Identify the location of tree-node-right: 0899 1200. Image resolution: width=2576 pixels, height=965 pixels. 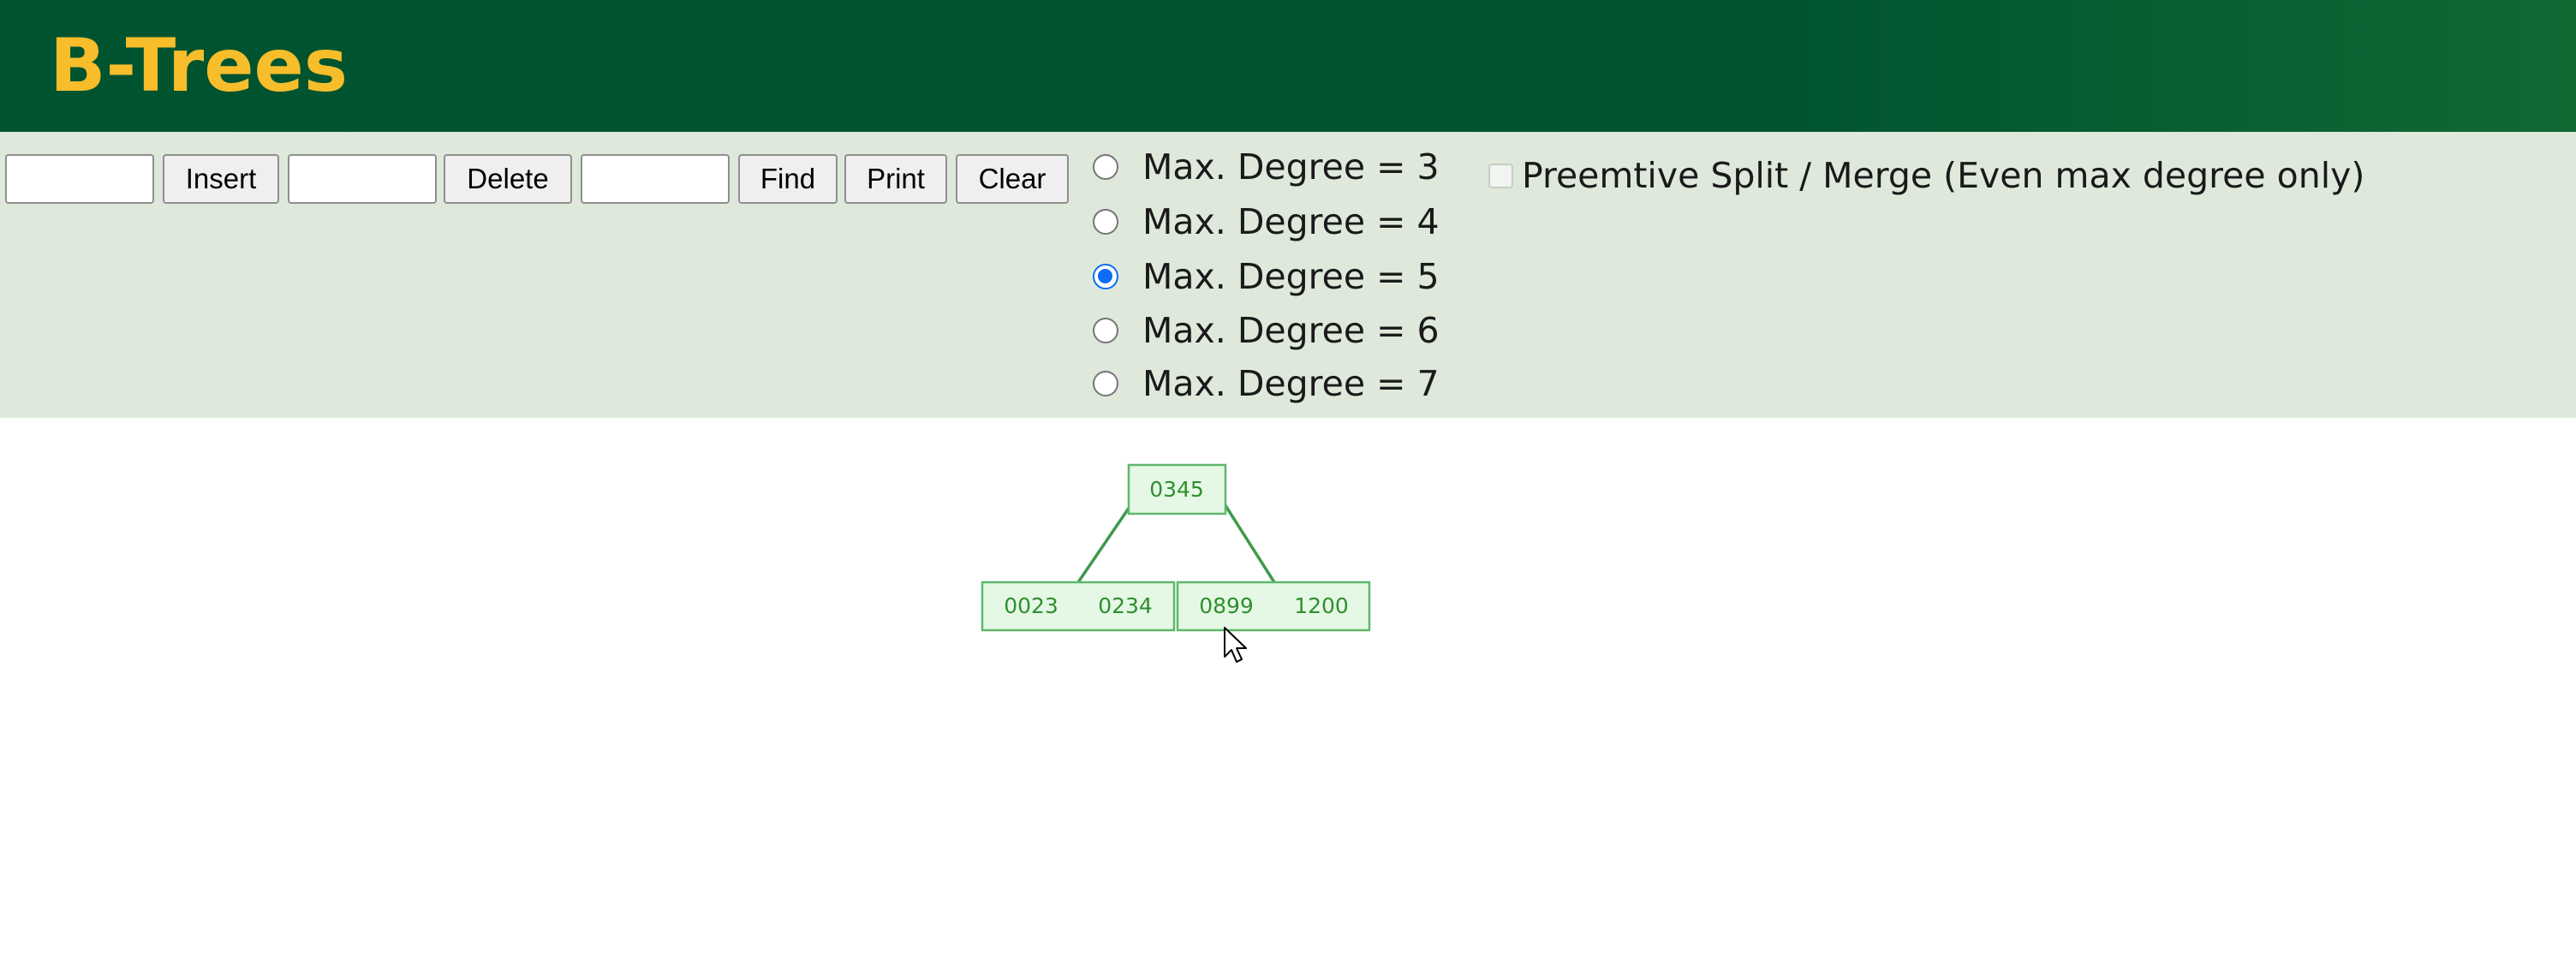
(1273, 606).